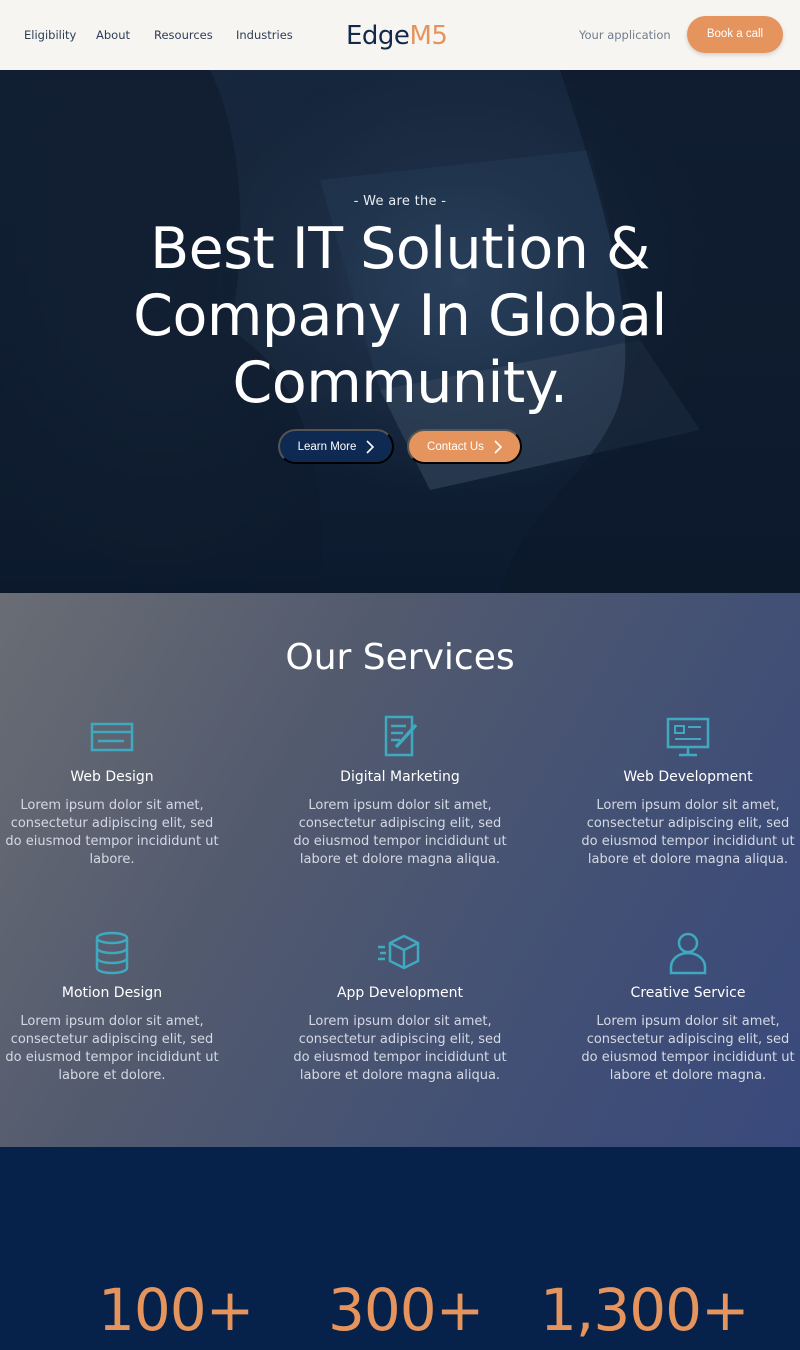  I want to click on service-title: Web Design, so click(112, 777).